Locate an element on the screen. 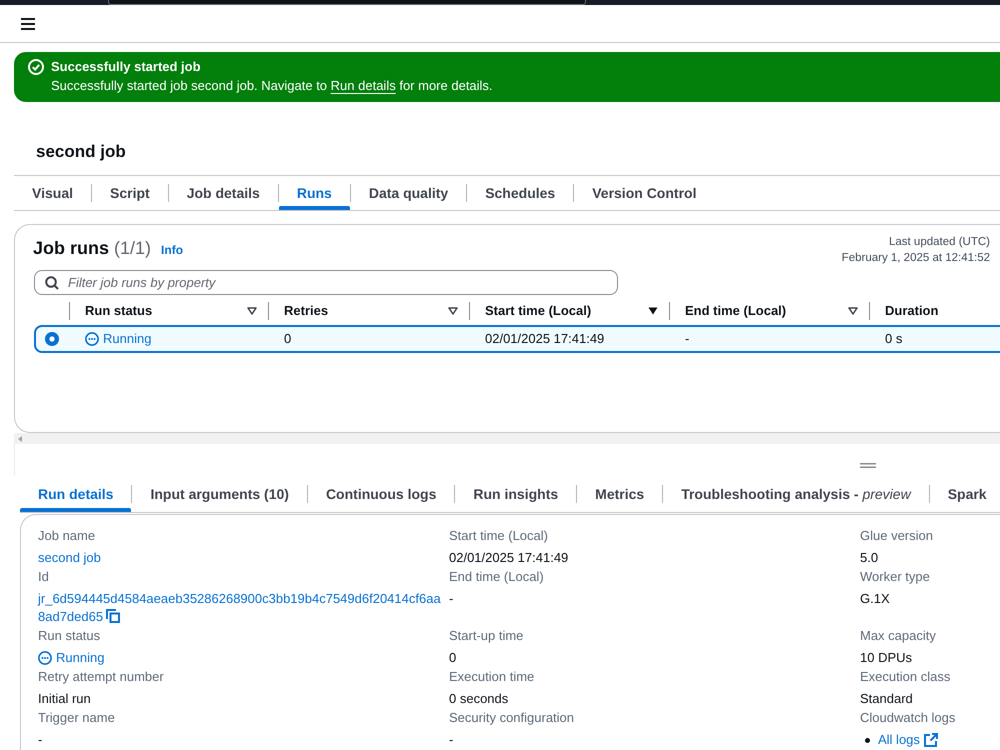 The height and width of the screenshot is (750, 1000). run-details-link: Run details is located at coordinates (363, 85).